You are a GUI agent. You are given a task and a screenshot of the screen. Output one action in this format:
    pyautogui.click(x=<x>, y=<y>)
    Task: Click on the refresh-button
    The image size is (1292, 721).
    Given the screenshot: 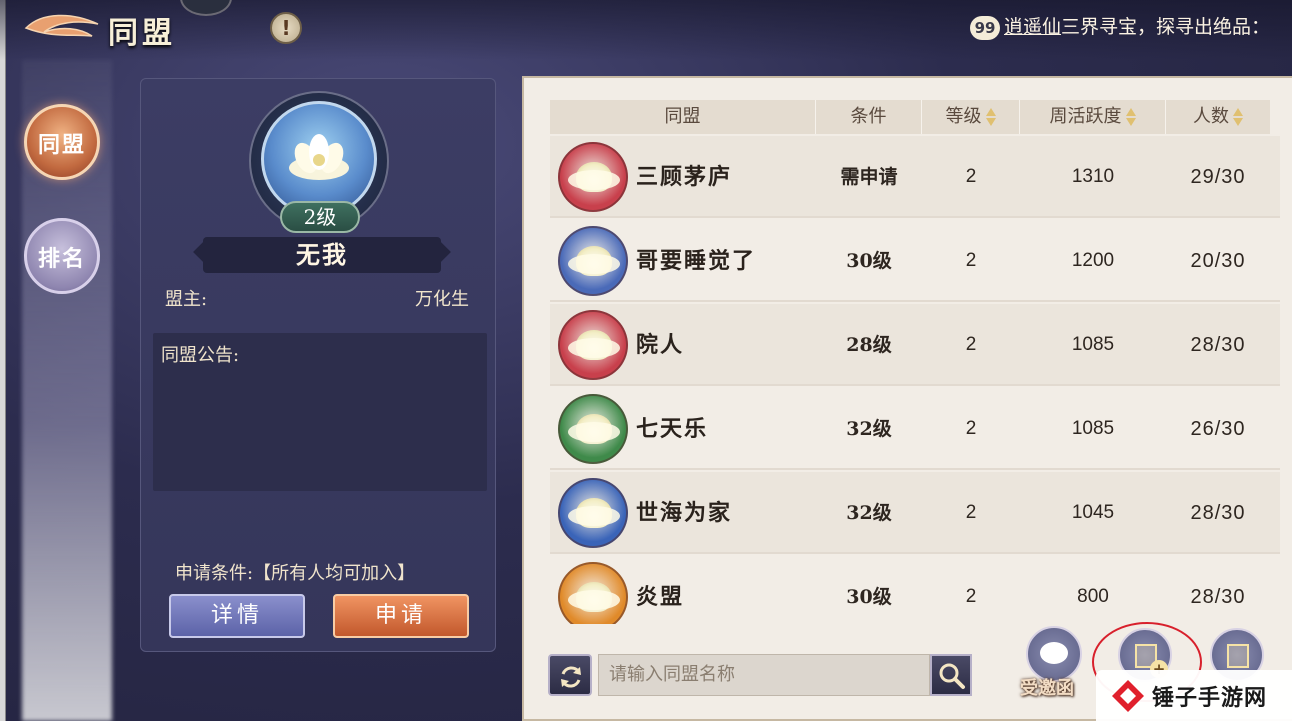 What is the action you would take?
    pyautogui.click(x=570, y=675)
    